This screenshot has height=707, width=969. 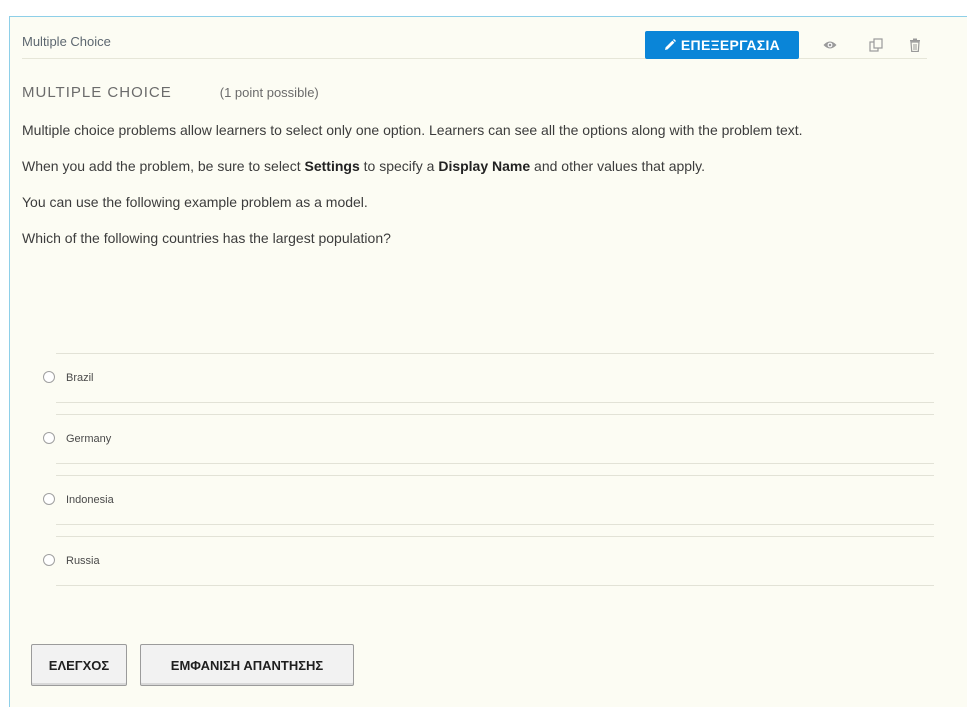 What do you see at coordinates (80, 378) in the screenshot?
I see `choice-label: Brazil` at bounding box center [80, 378].